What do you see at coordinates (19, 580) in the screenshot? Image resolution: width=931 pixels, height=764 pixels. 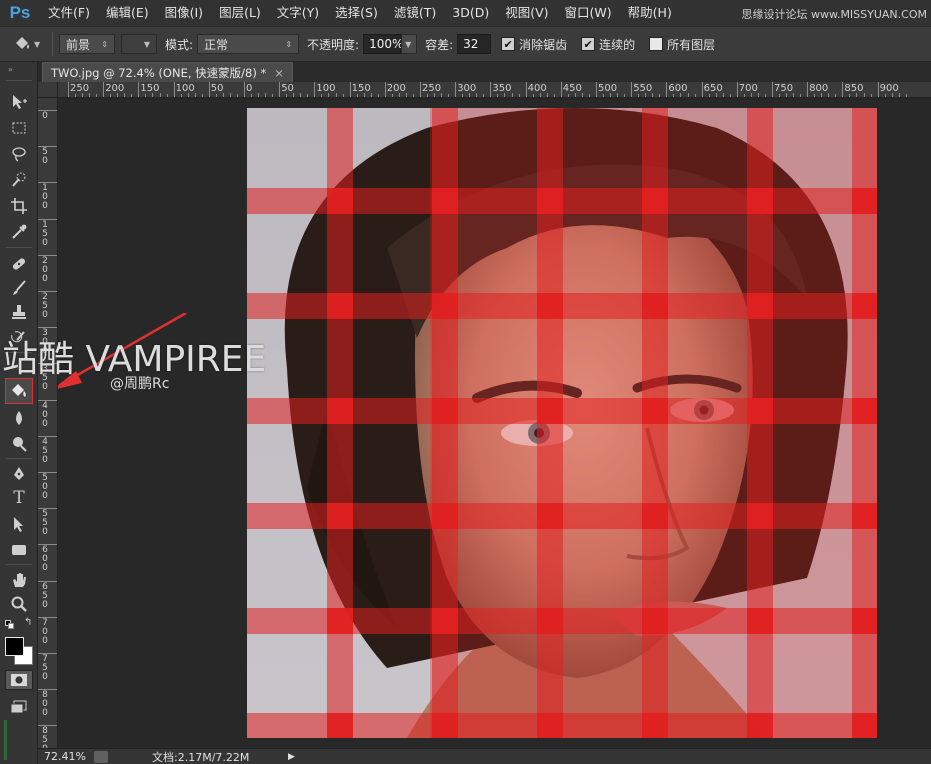 I see `hand-tool-icon` at bounding box center [19, 580].